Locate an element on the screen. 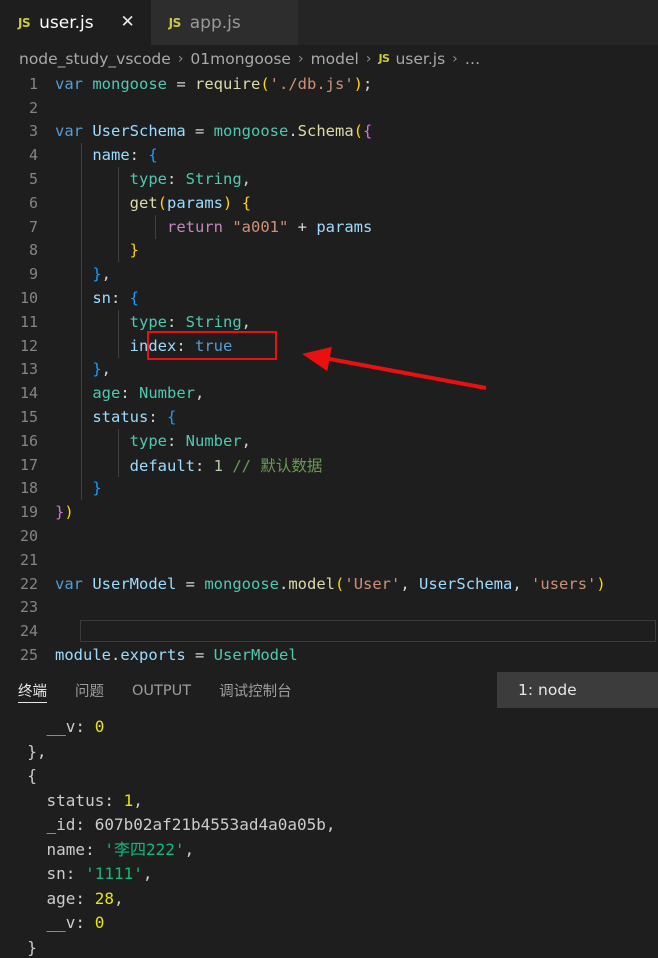 The height and width of the screenshot is (958, 658). panel-tab-label: 调试控制台 is located at coordinates (255, 692).